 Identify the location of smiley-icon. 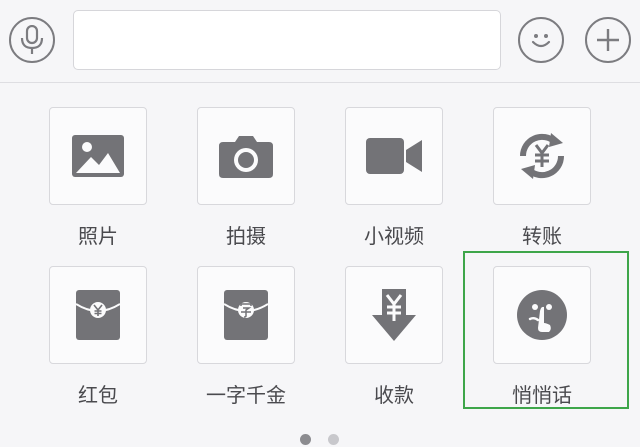
(541, 41).